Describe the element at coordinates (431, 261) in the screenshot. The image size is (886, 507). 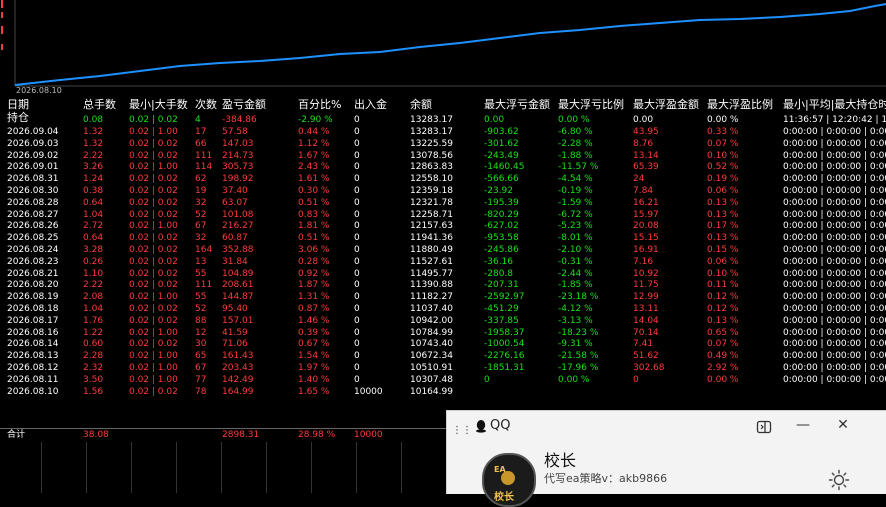
I see `cell-balance: 11527.61` at that location.